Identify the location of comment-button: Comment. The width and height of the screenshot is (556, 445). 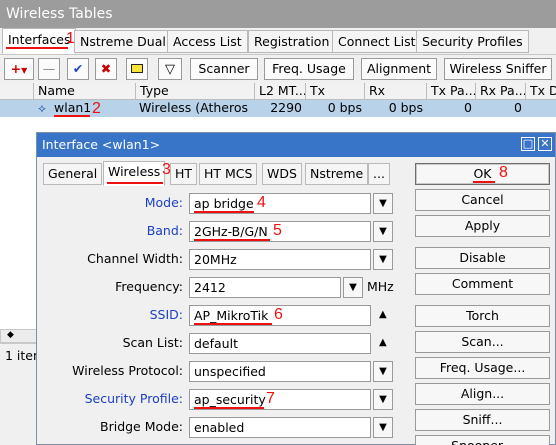
(482, 284).